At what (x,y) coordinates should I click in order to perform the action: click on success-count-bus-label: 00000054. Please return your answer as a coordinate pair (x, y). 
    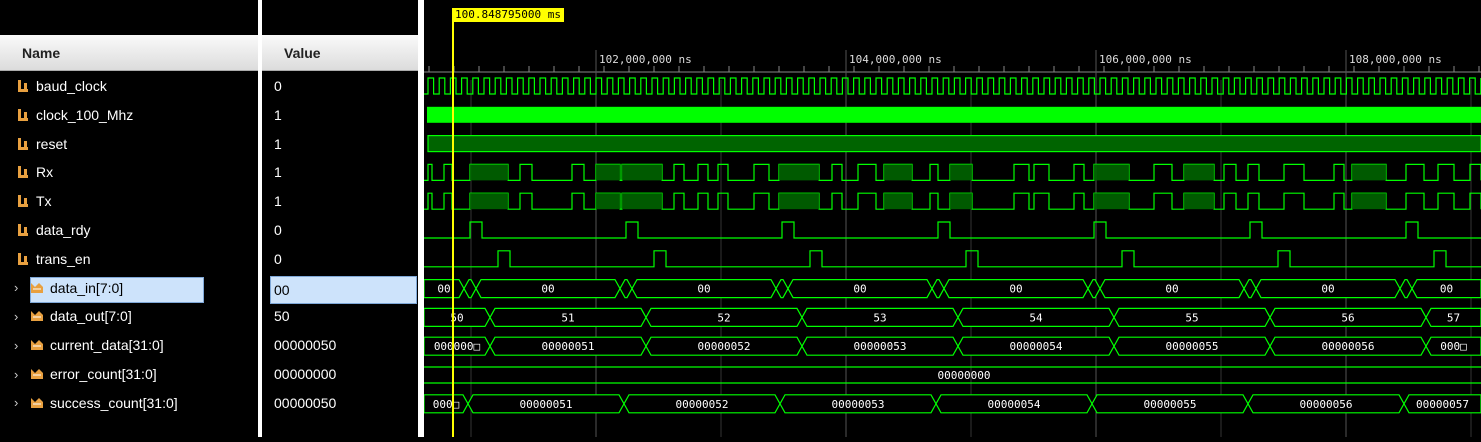
    Looking at the image, I should click on (1014, 404).